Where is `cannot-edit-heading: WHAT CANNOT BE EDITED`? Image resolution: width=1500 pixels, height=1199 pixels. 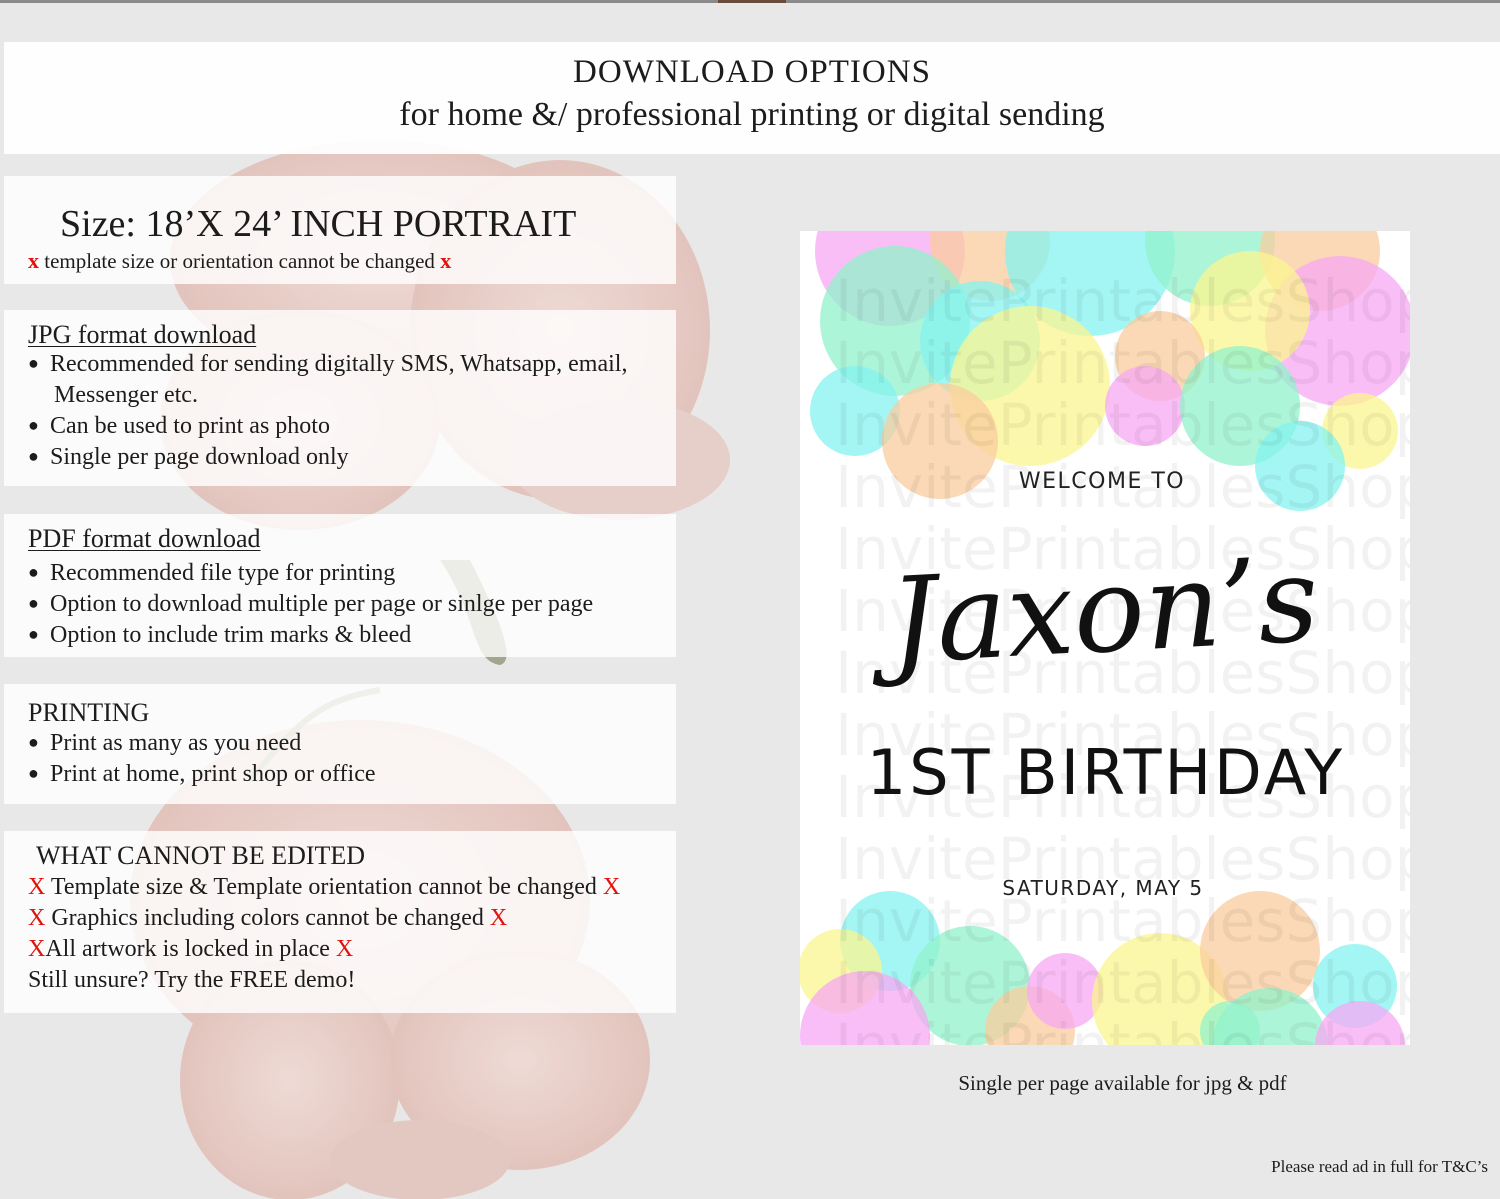 cannot-edit-heading: WHAT CANNOT BE EDITED is located at coordinates (201, 855).